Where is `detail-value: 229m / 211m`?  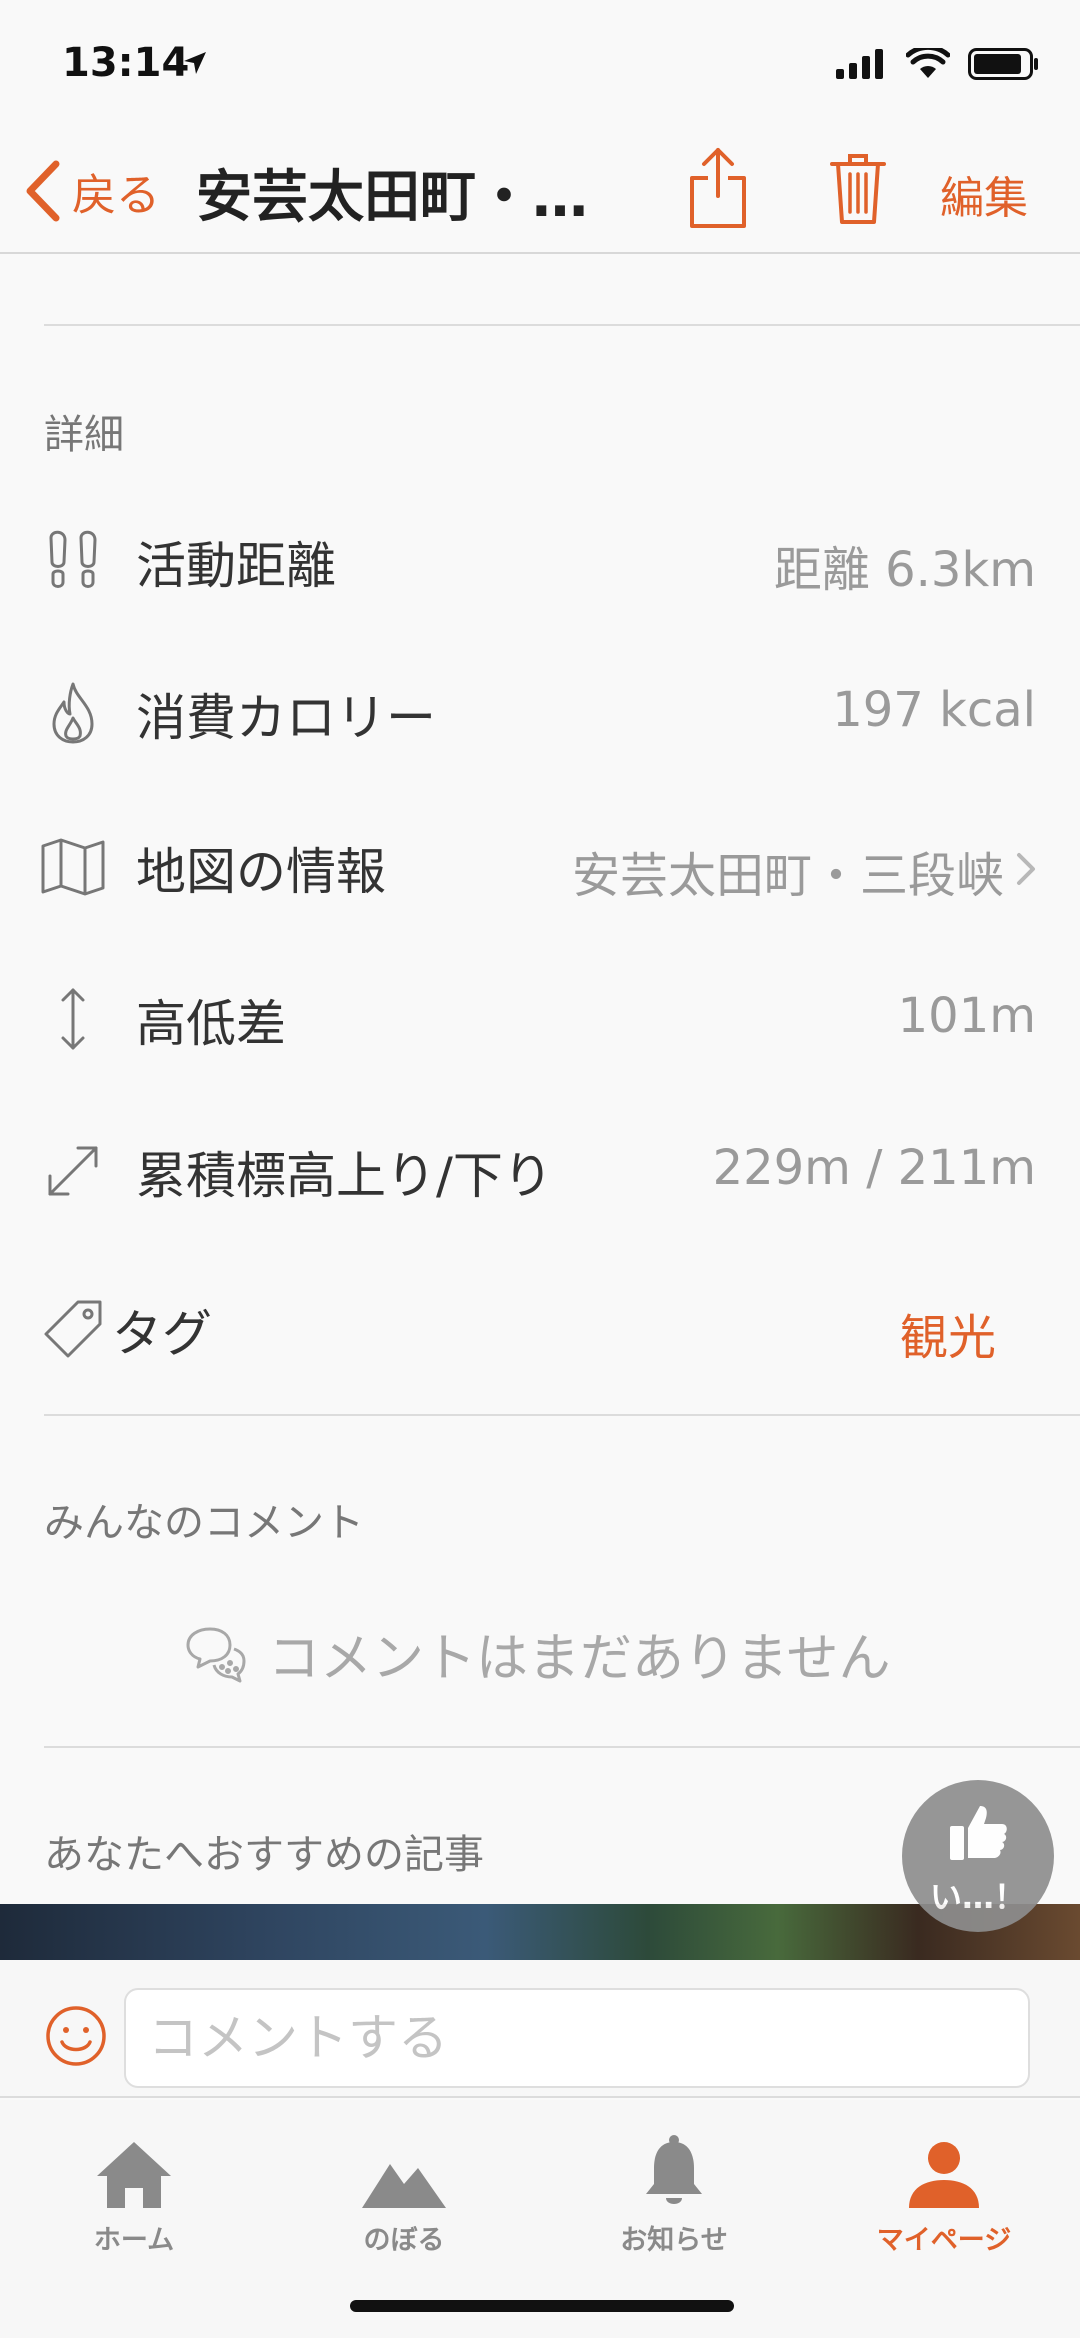 detail-value: 229m / 211m is located at coordinates (874, 1168).